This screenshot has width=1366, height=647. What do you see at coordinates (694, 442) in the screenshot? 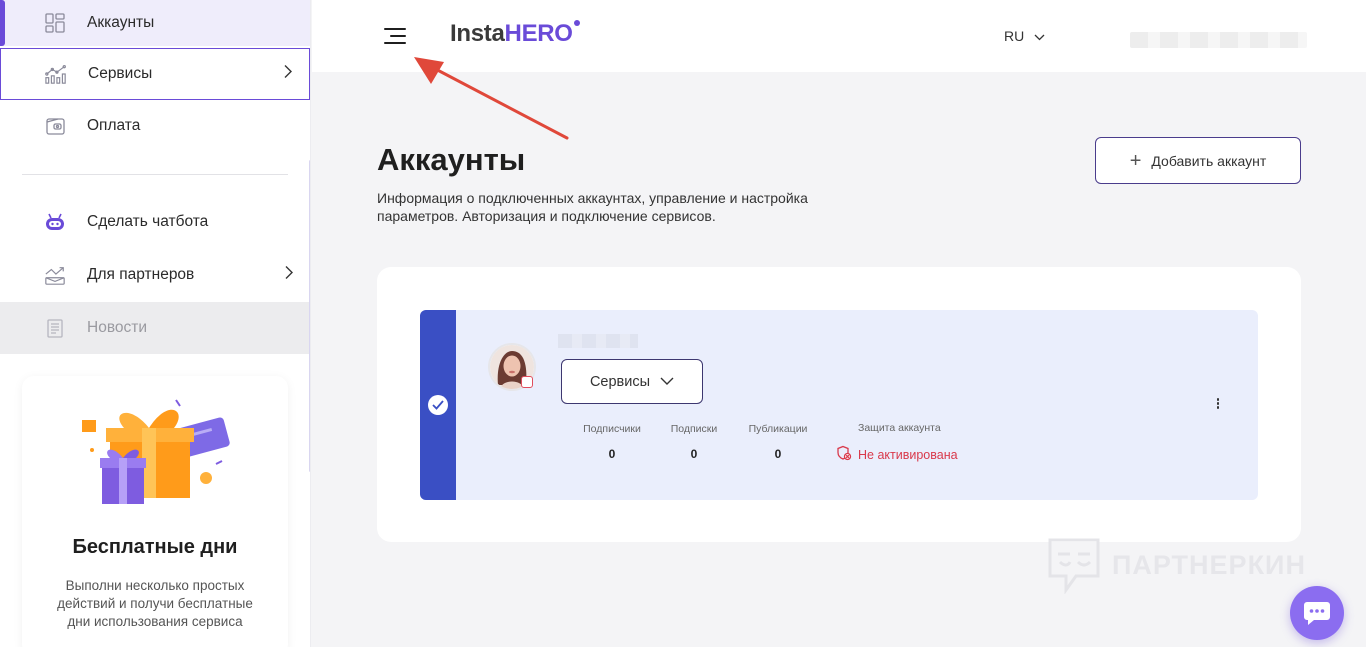
I see `stat-following: Подписки 0` at bounding box center [694, 442].